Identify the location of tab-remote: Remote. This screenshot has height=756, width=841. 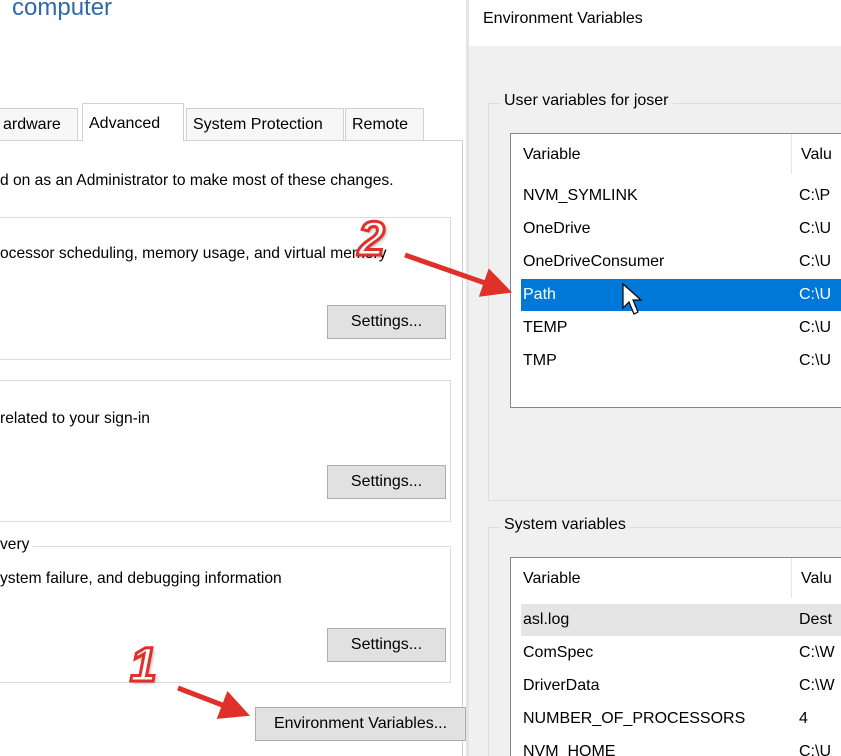
(384, 124).